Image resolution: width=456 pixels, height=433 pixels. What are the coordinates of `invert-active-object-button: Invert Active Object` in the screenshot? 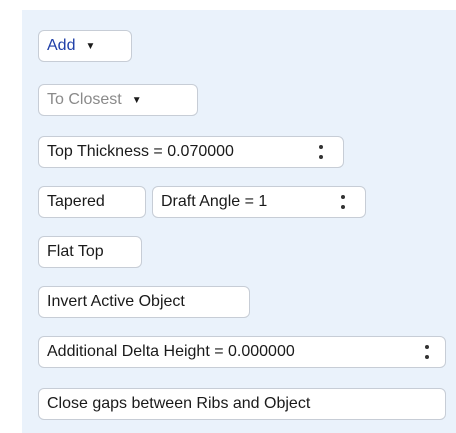 It's located at (144, 302).